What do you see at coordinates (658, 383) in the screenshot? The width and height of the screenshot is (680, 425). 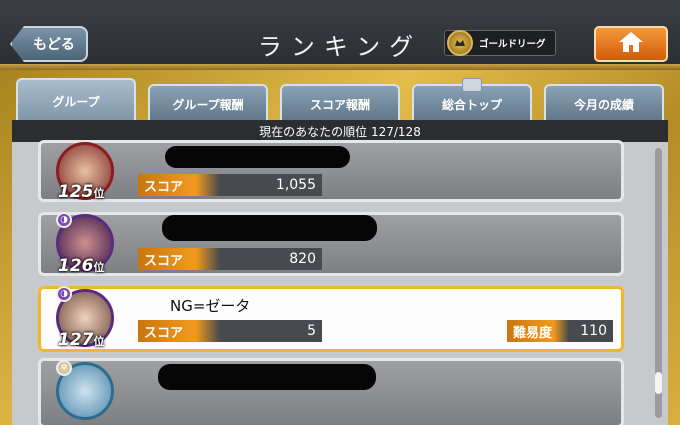 I see `scroll-thumb` at bounding box center [658, 383].